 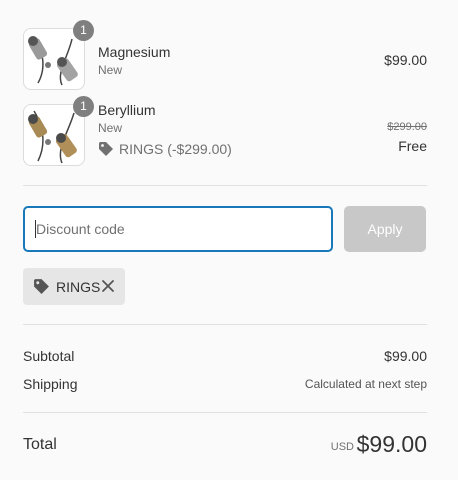 I want to click on product-price: $99.00, so click(x=405, y=60).